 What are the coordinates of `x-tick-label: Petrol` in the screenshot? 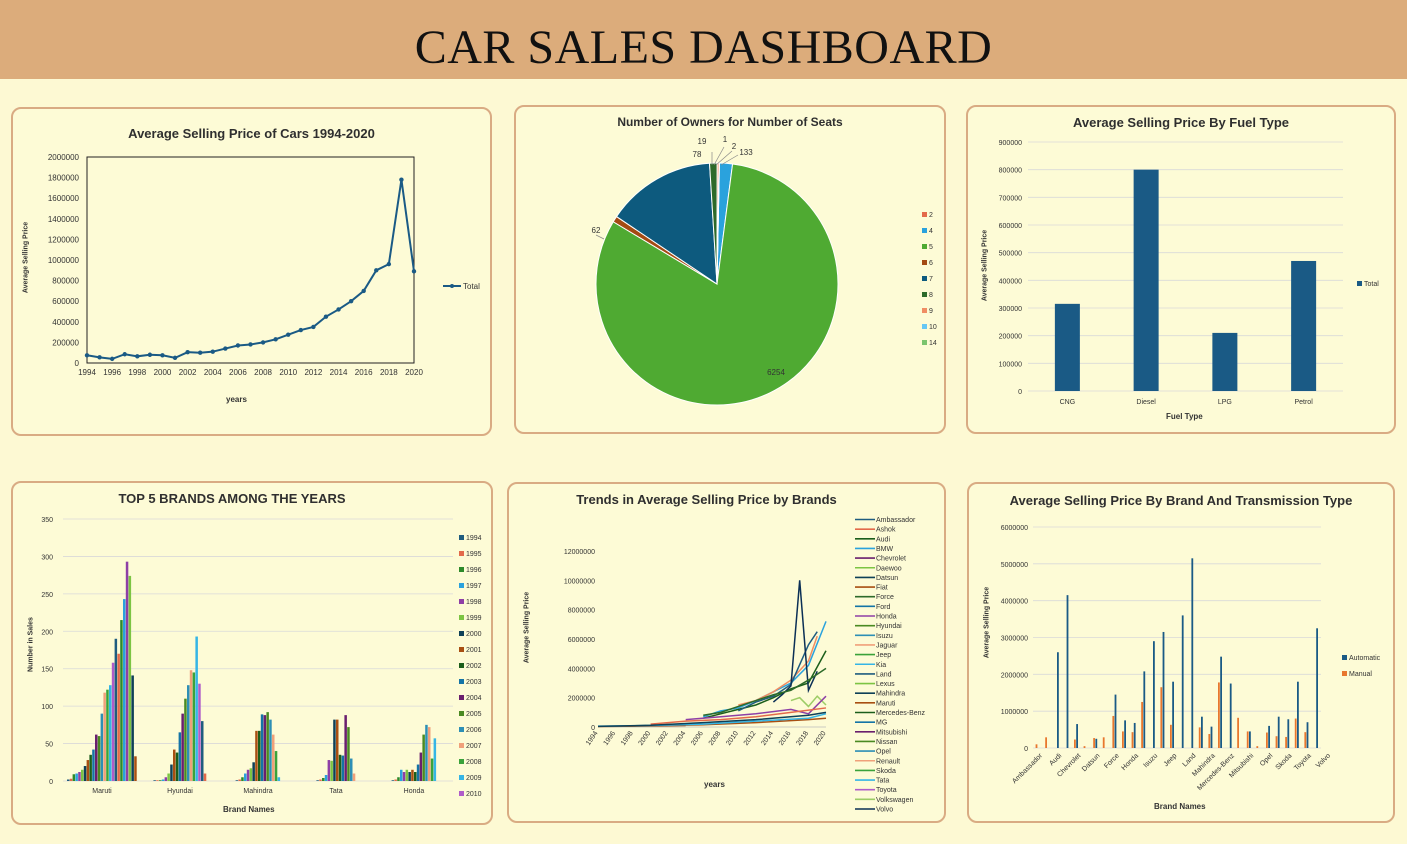 It's located at (1303, 402).